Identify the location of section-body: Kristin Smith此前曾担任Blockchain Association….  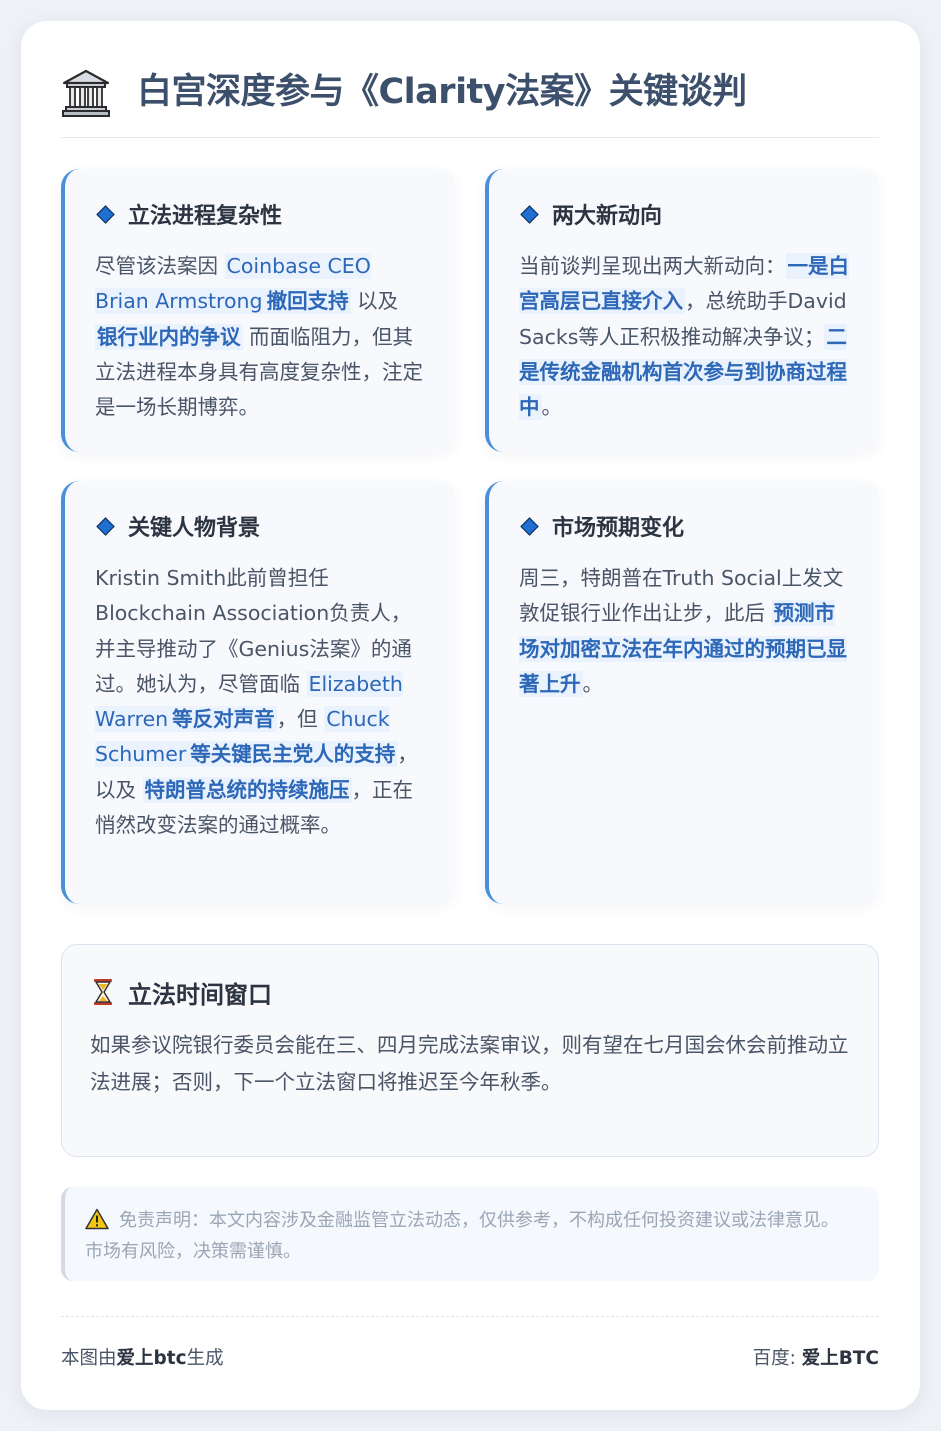
(261, 702).